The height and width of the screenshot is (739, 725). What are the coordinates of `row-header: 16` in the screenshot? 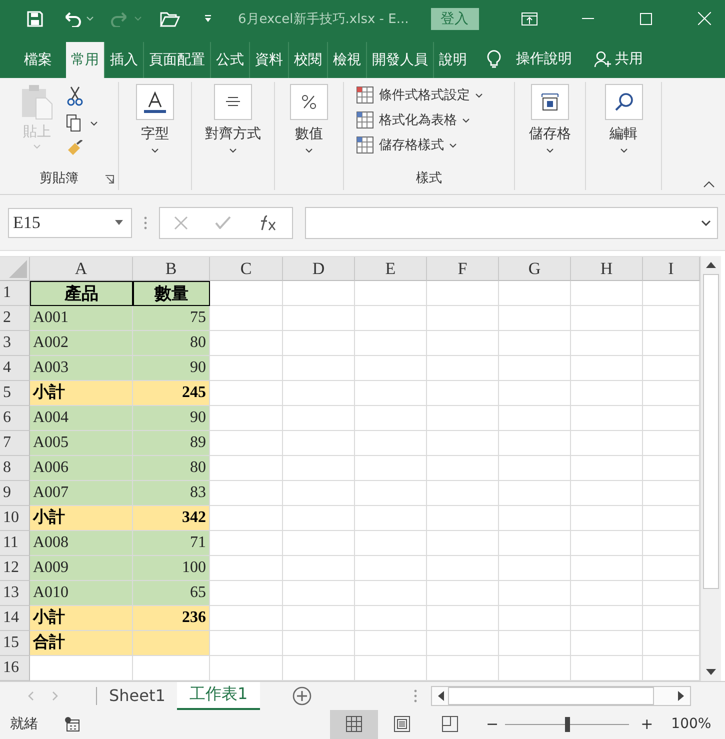 It's located at (15, 668).